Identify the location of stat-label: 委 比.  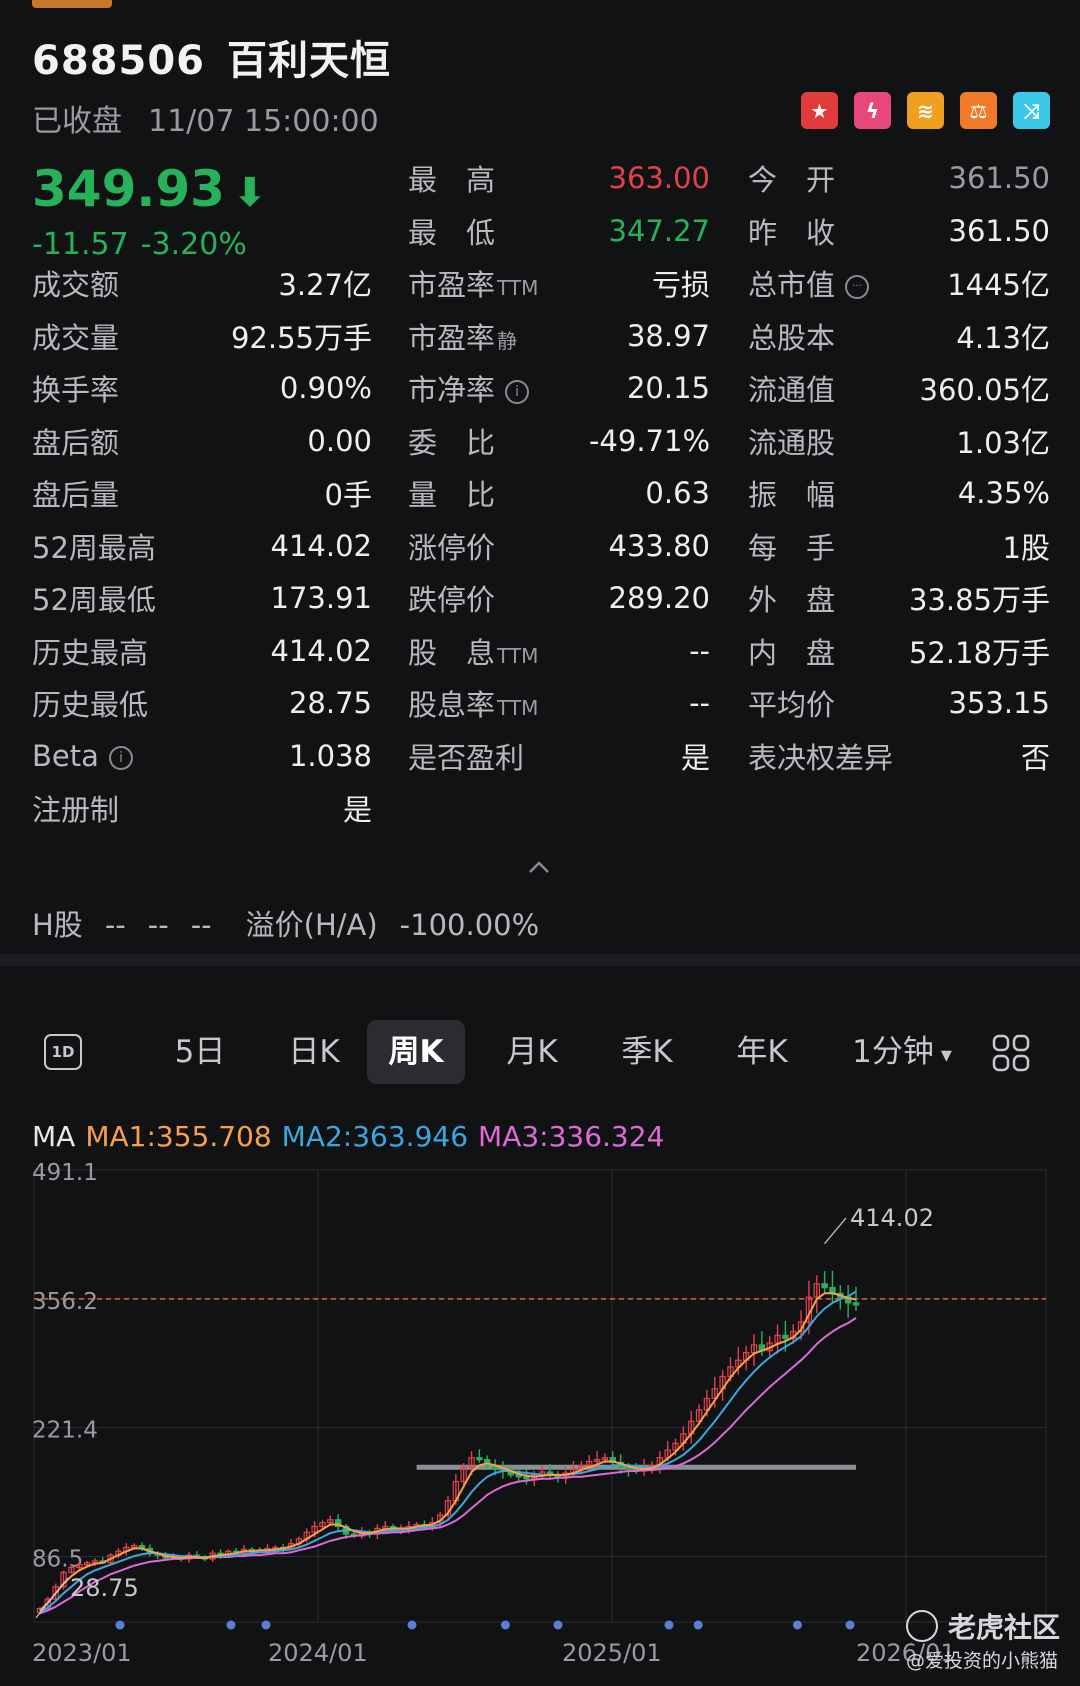
(451, 441).